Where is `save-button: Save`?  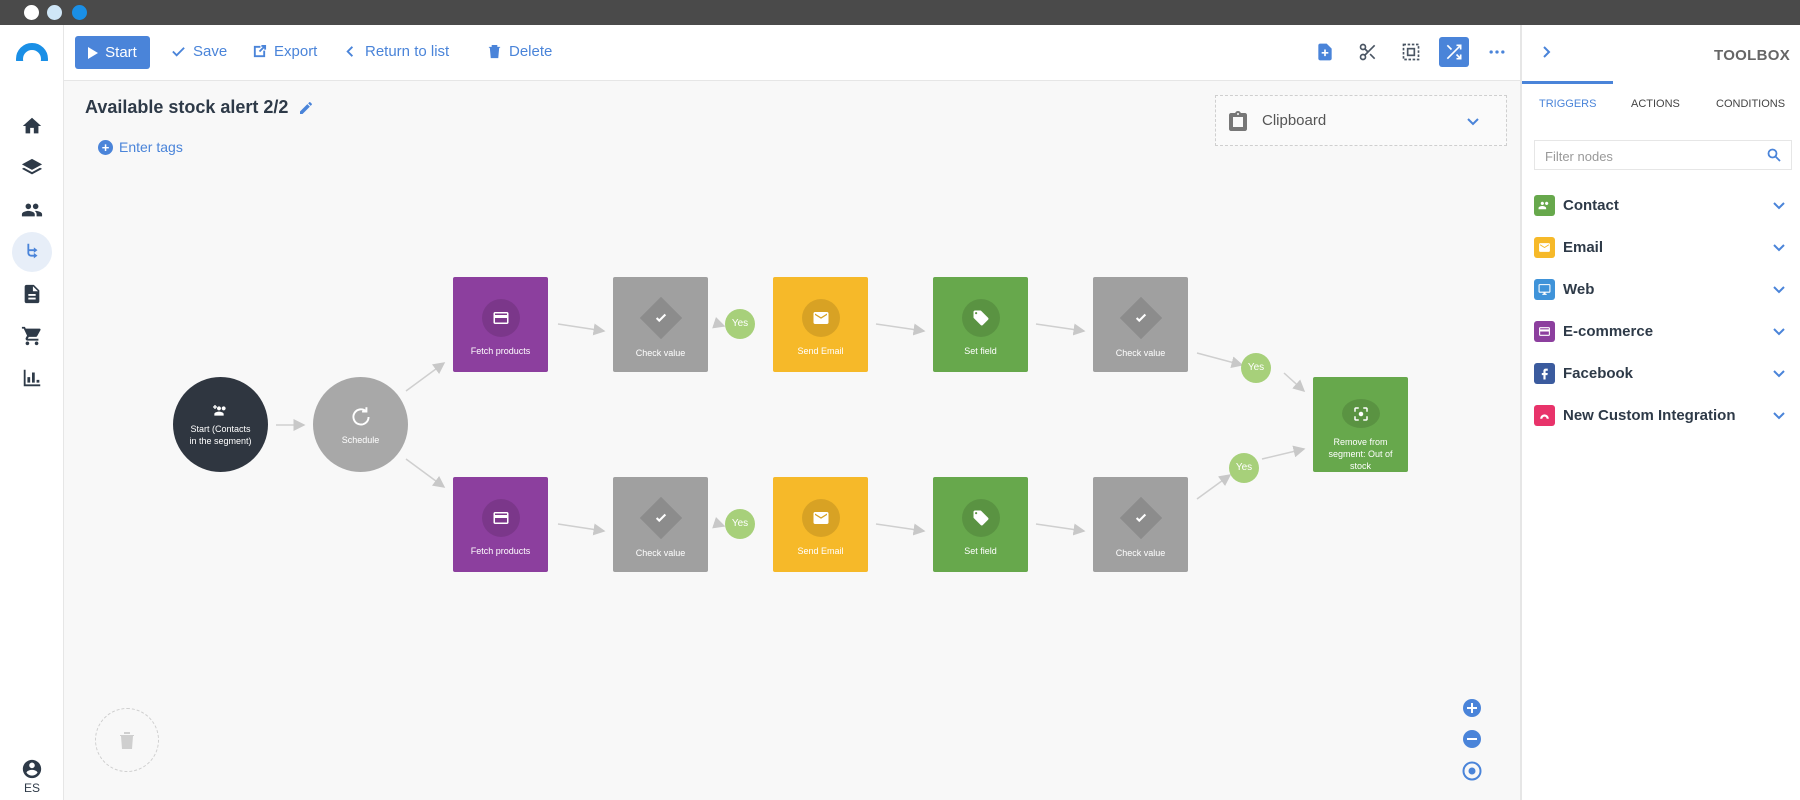 save-button: Save is located at coordinates (199, 51).